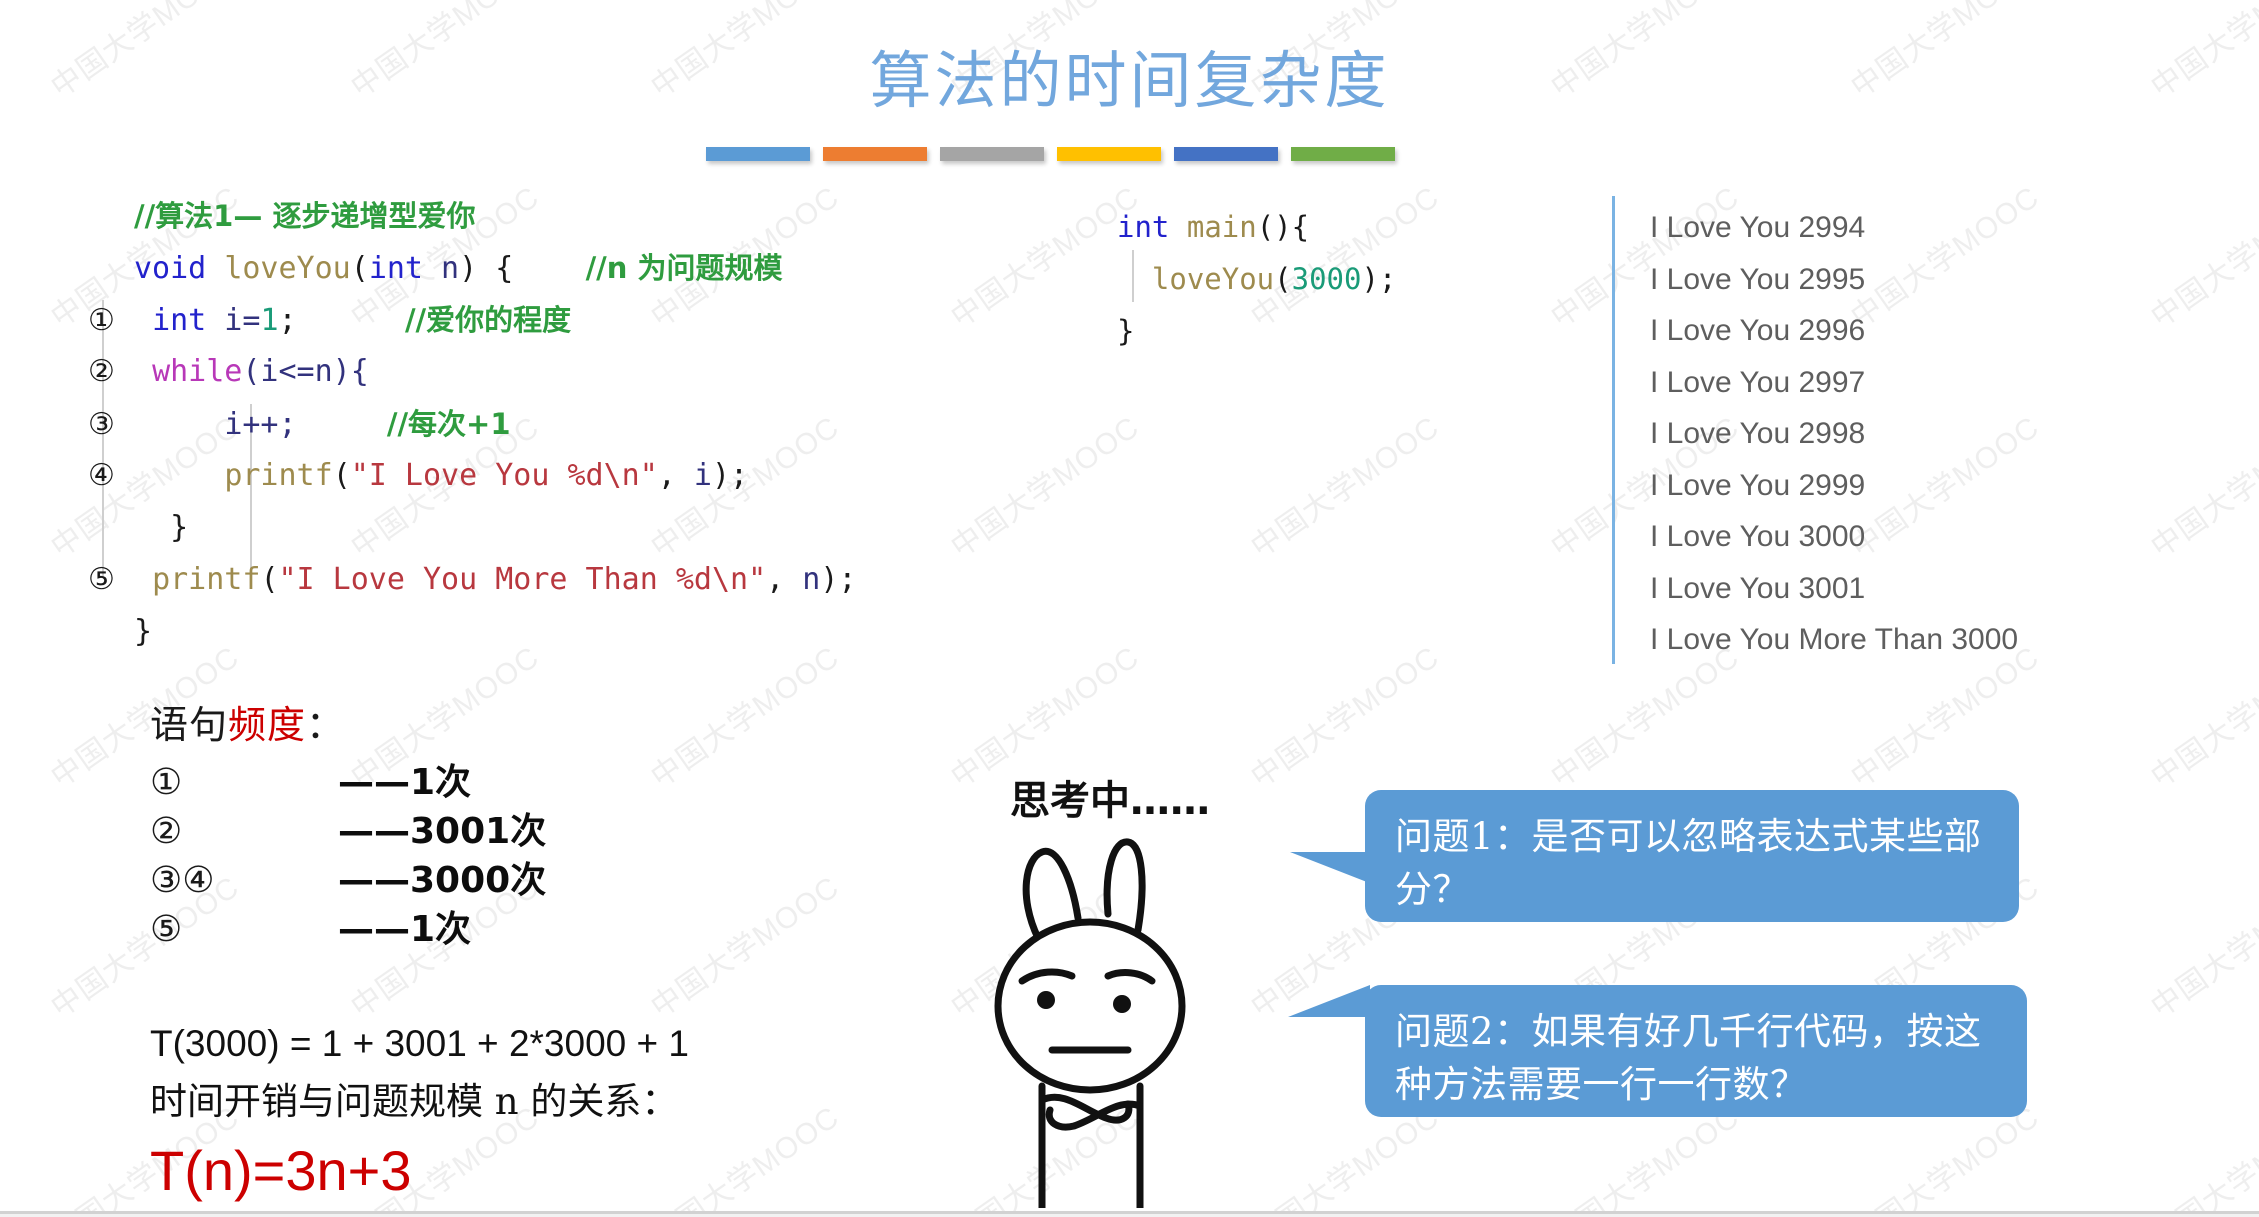 This screenshot has height=1217, width=2259. What do you see at coordinates (267, 725) in the screenshot?
I see `frequency-heading-highlight: 频度` at bounding box center [267, 725].